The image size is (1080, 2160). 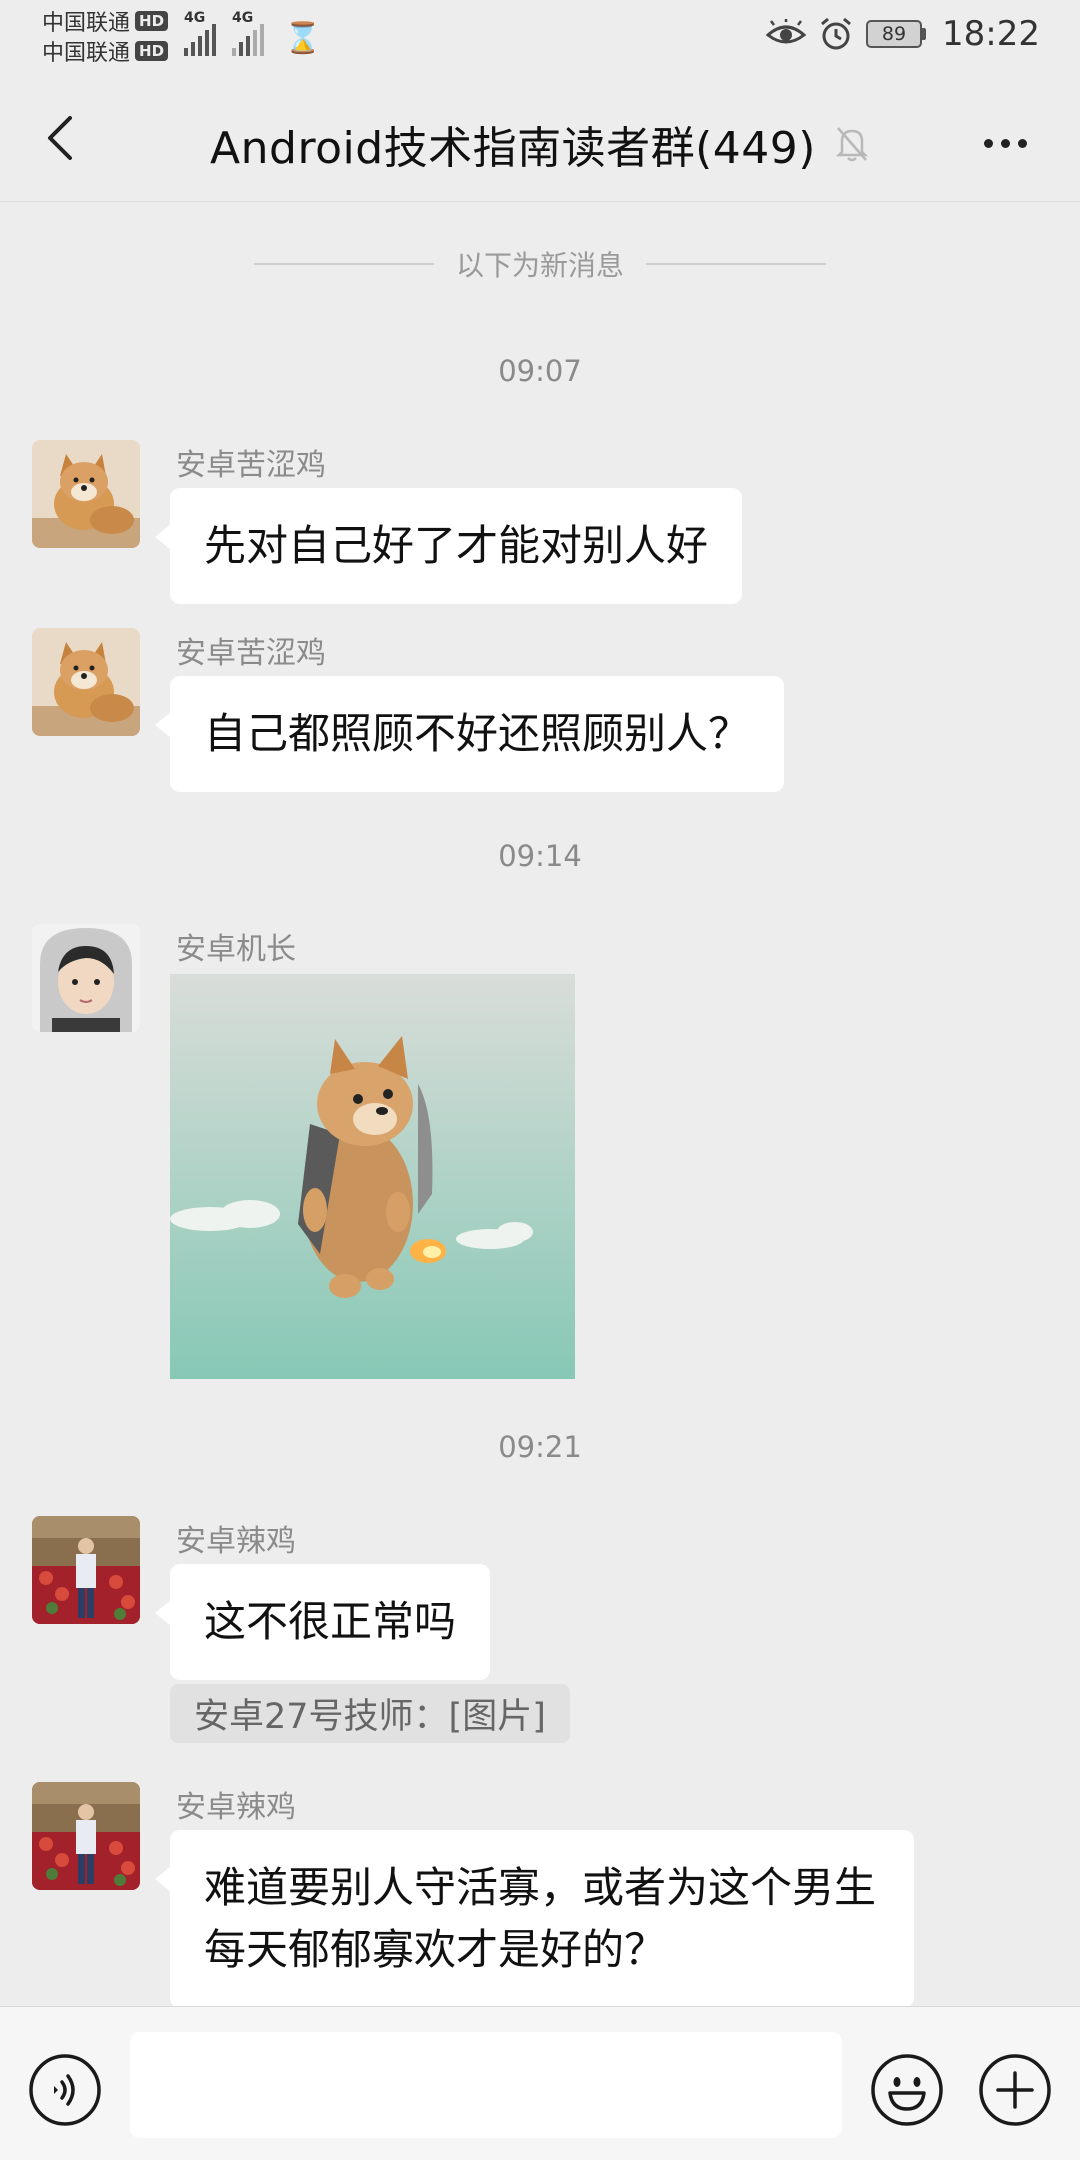 I want to click on chat-header: Android技术指南读者群(449), so click(x=540, y=138).